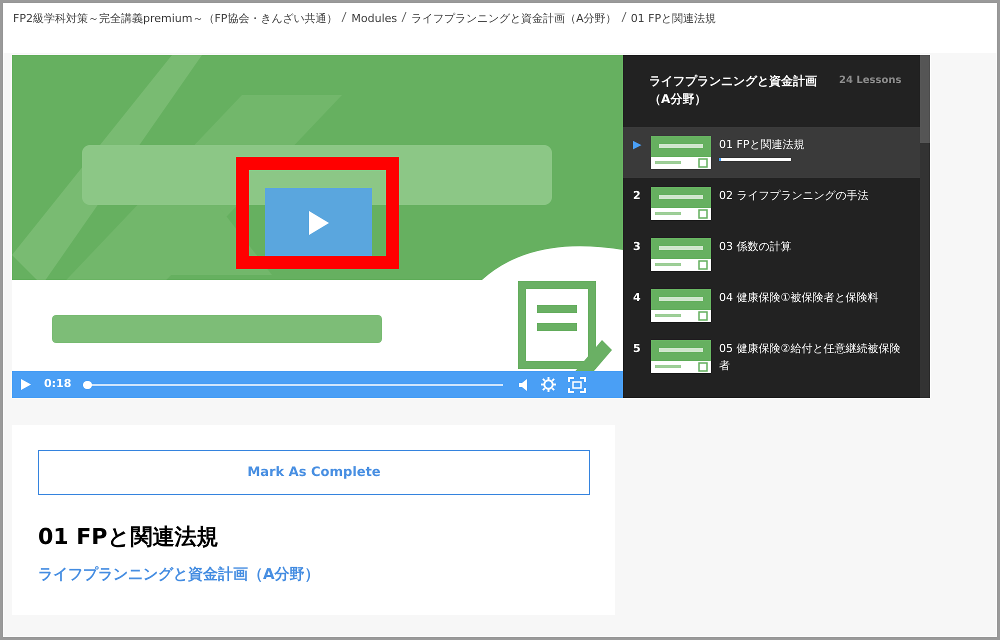  I want to click on playing-indicator: ▶, so click(637, 145).